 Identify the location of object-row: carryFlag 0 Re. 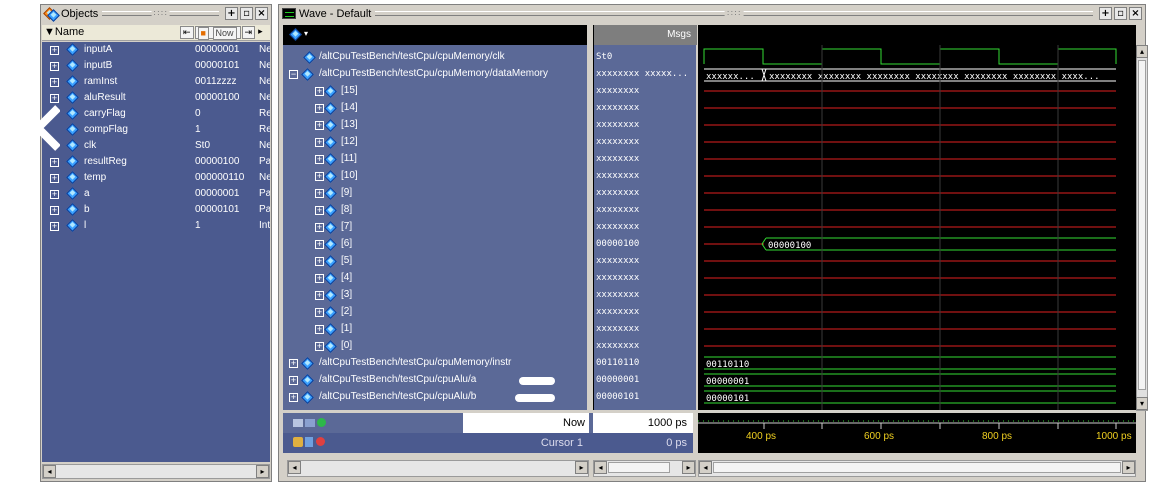
(156, 114).